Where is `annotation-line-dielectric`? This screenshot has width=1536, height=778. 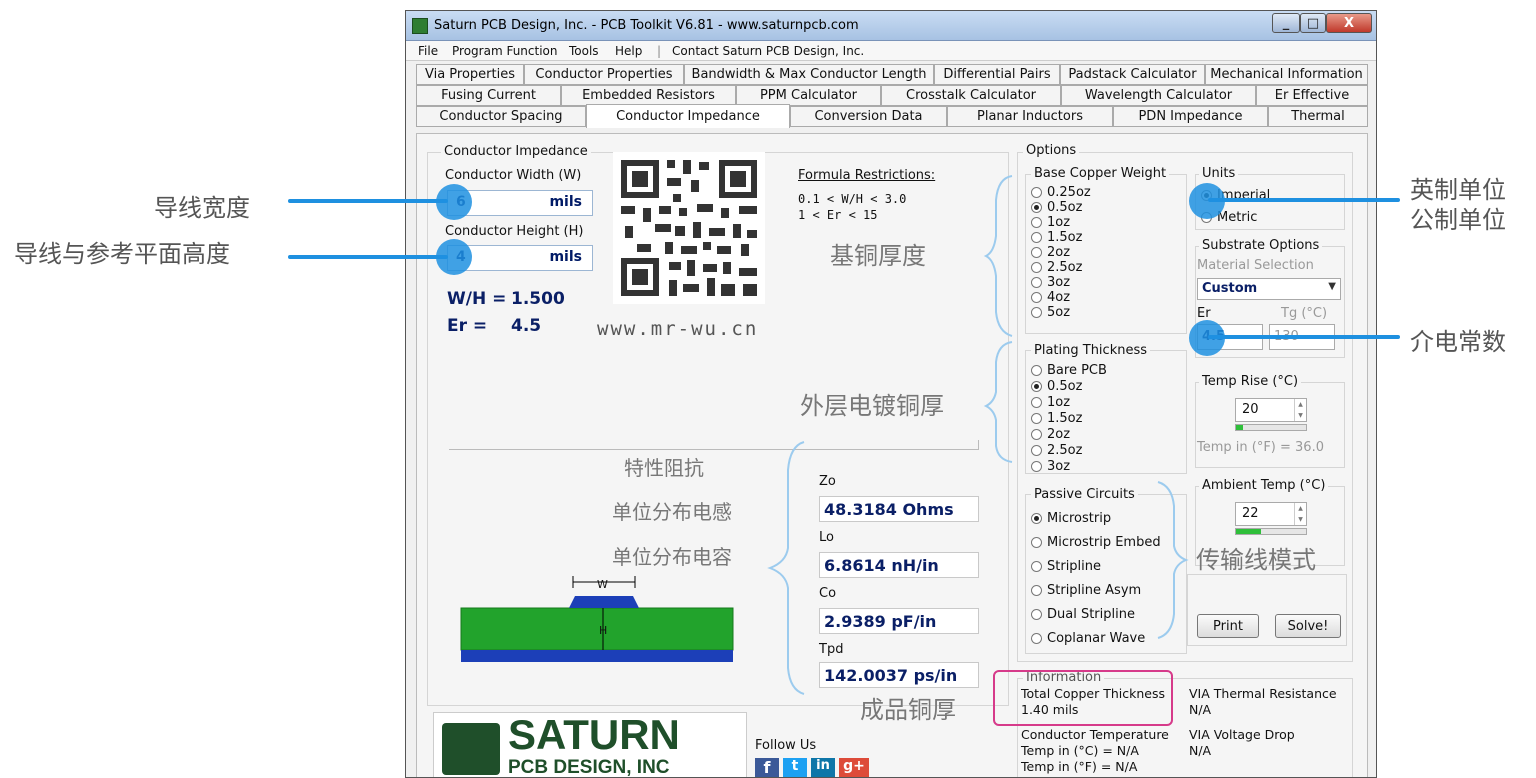
annotation-line-dielectric is located at coordinates (1304, 337).